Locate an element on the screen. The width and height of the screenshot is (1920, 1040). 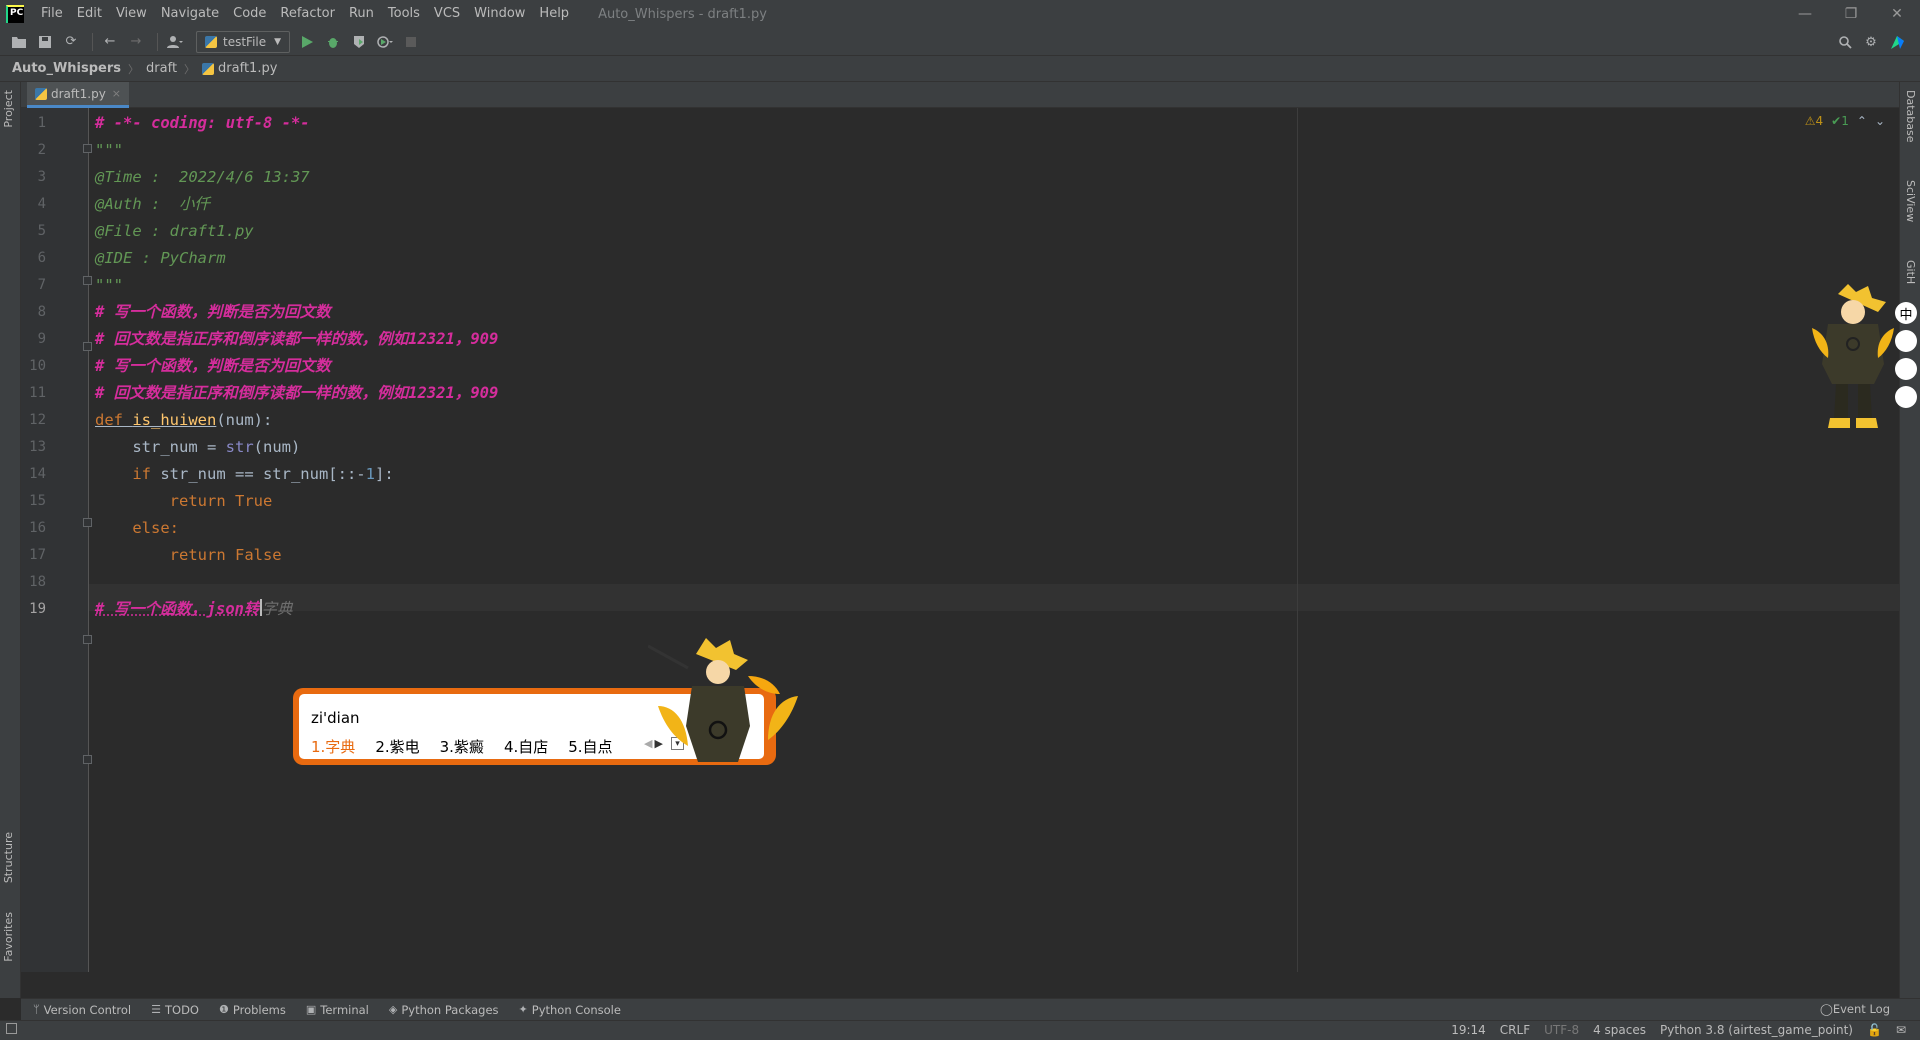
run-icon is located at coordinates (307, 42).